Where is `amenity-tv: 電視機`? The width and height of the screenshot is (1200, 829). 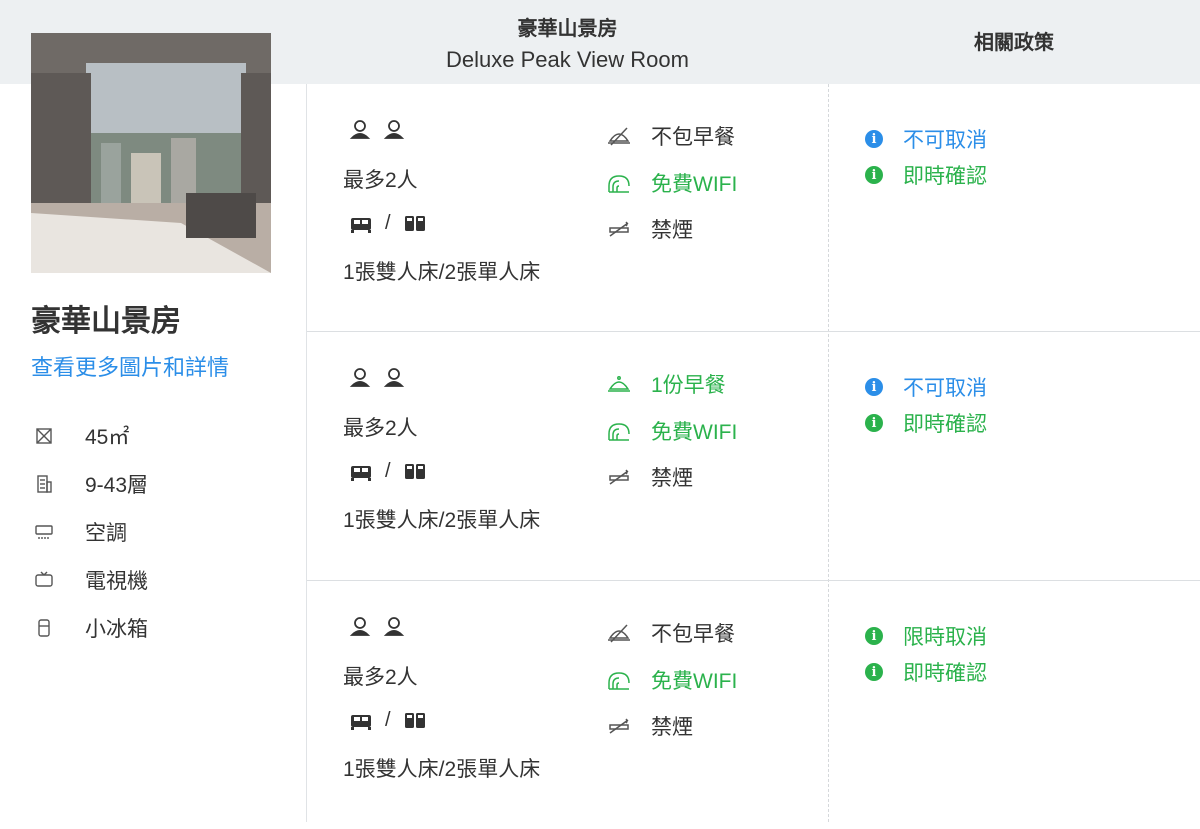
amenity-tv: 電視機 is located at coordinates (90, 580).